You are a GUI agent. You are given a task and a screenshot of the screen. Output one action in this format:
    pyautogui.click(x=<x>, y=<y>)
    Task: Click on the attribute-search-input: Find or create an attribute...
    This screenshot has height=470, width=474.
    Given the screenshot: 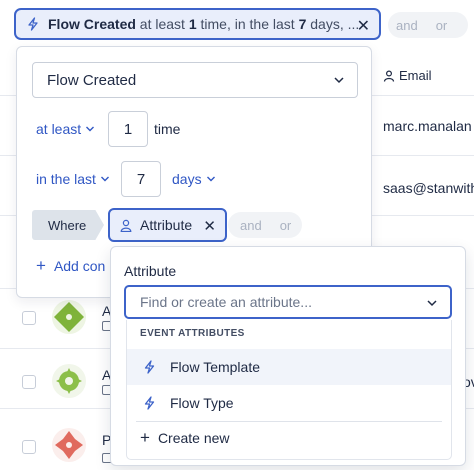 What is the action you would take?
    pyautogui.click(x=288, y=302)
    